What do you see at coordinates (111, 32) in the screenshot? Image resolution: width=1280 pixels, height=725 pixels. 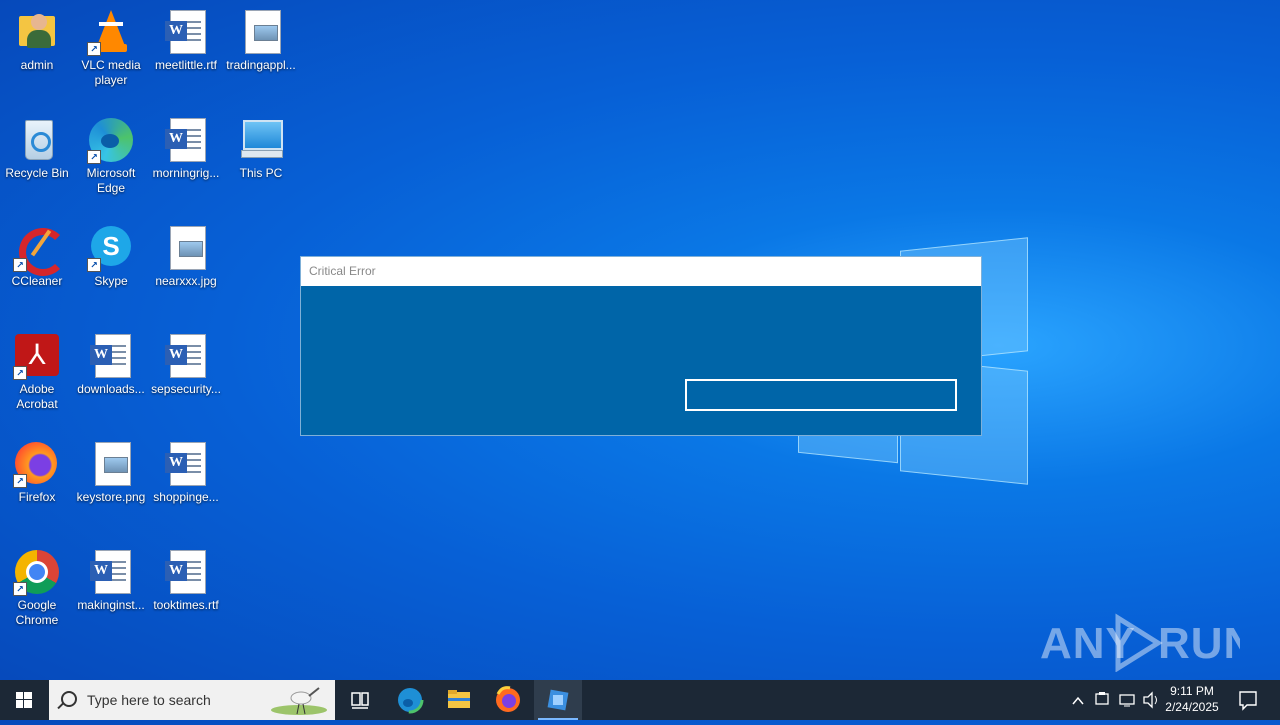 I see `vlc-icon: ↗` at bounding box center [111, 32].